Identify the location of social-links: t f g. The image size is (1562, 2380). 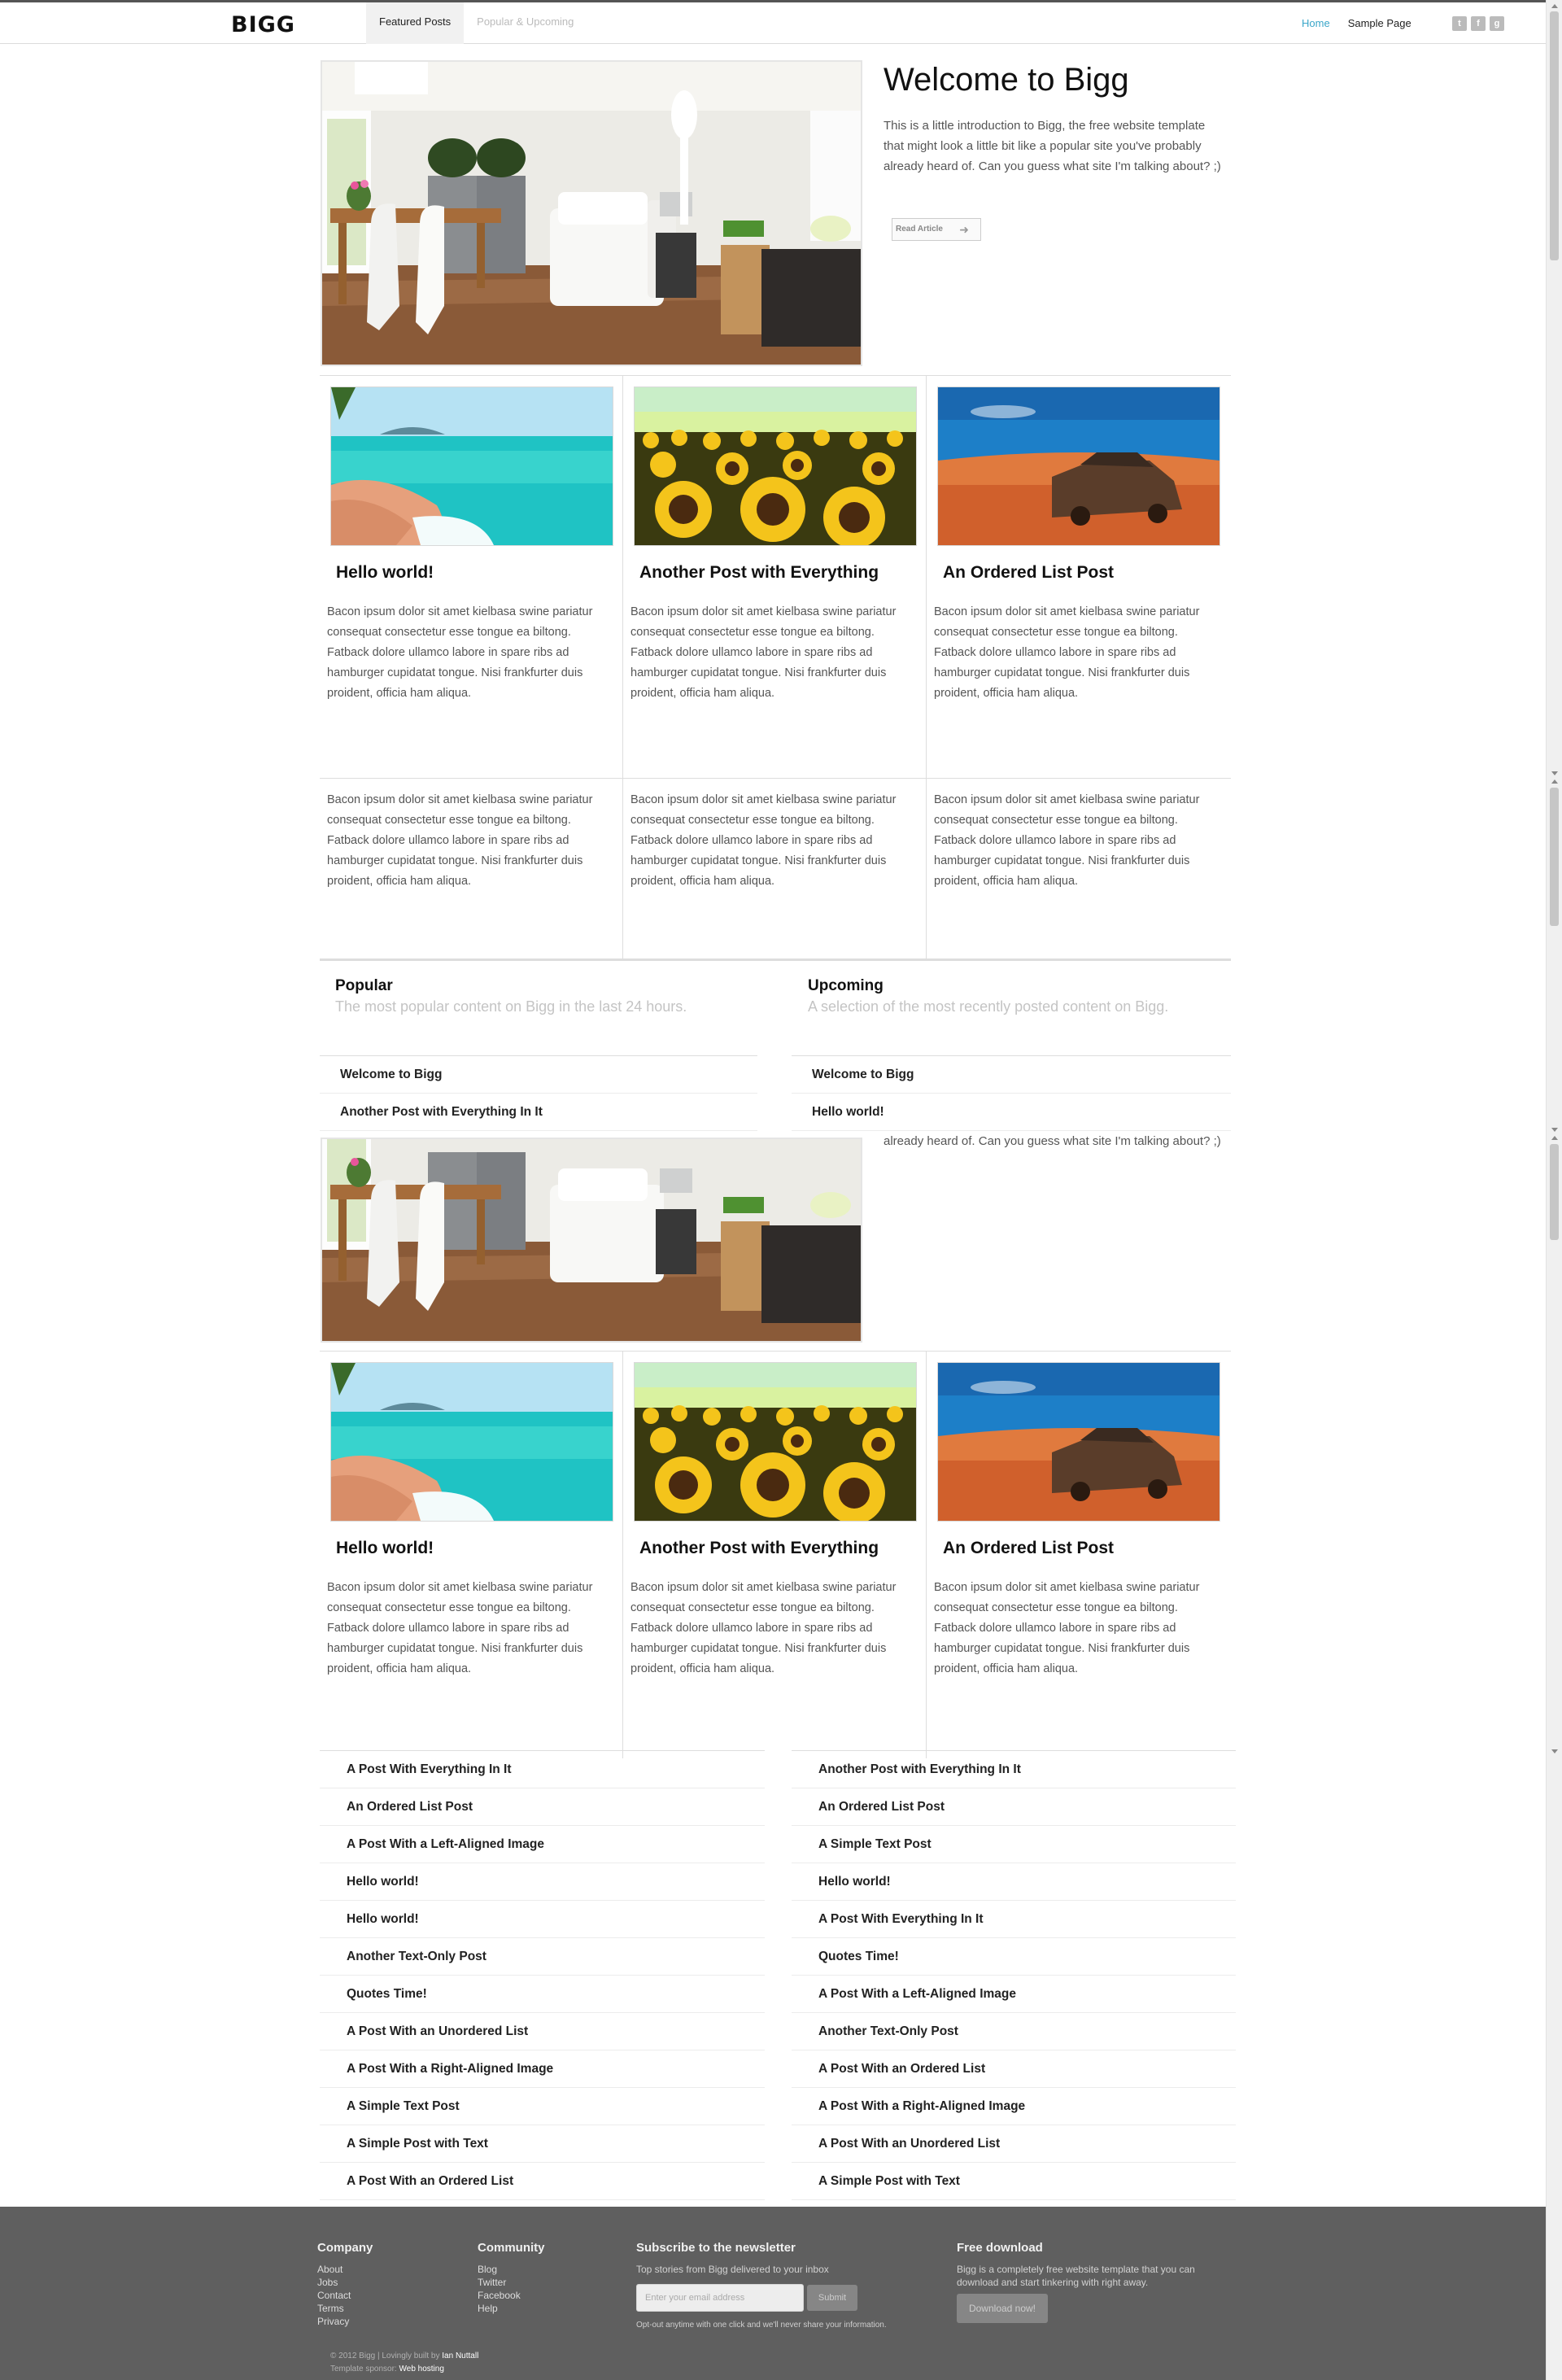
(1478, 23).